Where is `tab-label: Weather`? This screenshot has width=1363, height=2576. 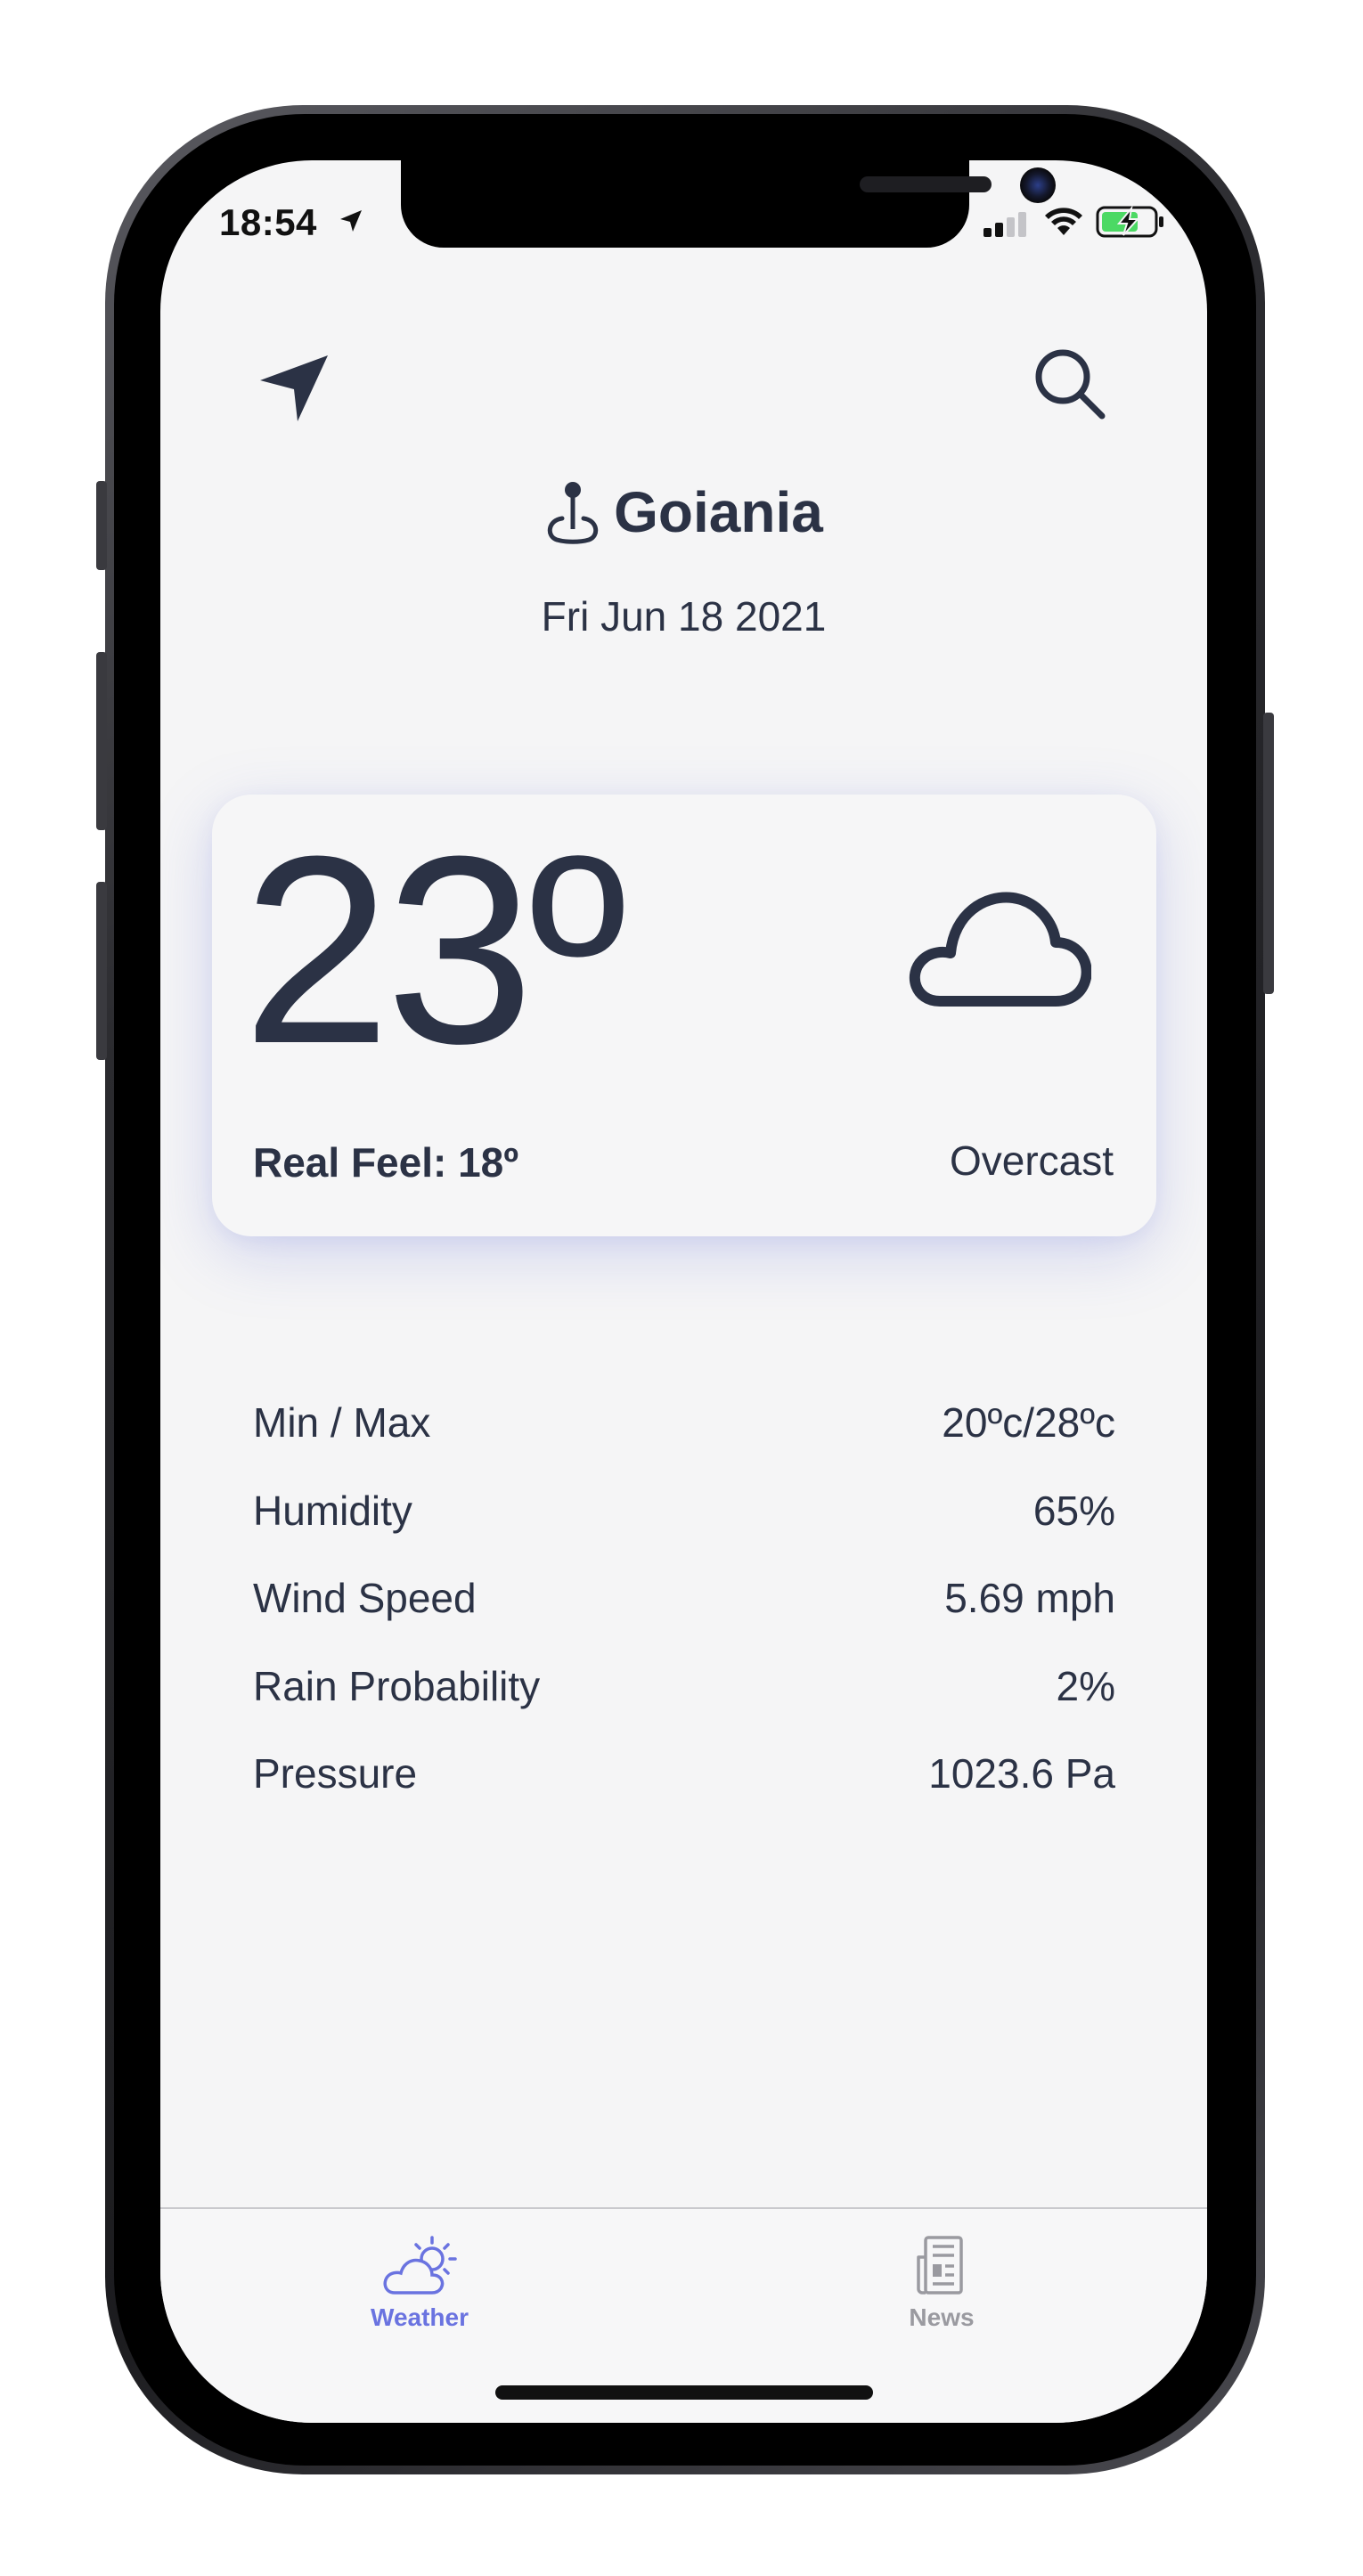
tab-label: Weather is located at coordinates (420, 2317).